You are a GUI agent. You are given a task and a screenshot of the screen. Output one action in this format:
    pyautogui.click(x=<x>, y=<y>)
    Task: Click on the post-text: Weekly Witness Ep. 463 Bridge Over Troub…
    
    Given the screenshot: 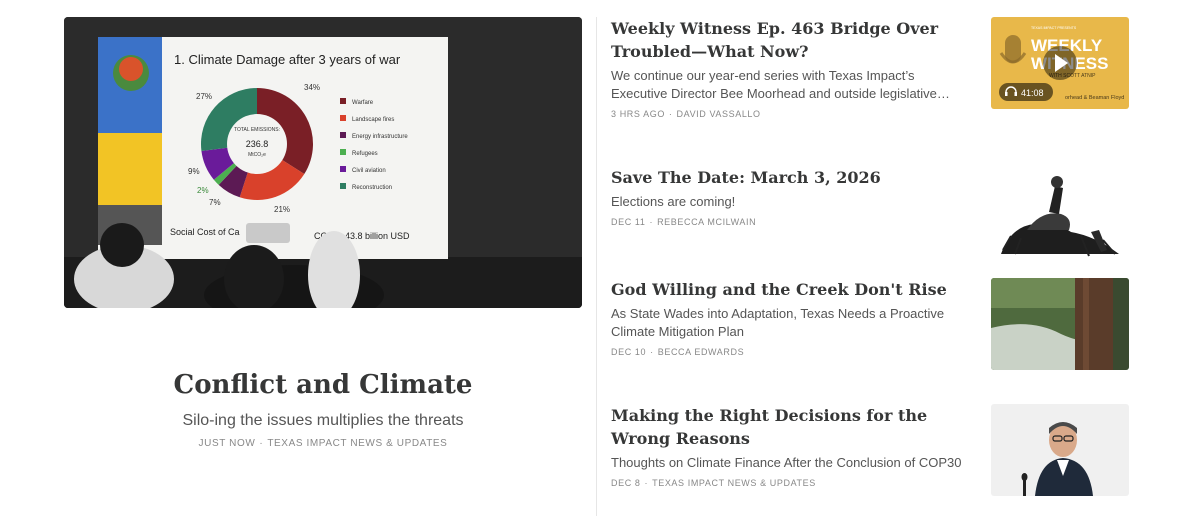 What is the action you would take?
    pyautogui.click(x=792, y=68)
    